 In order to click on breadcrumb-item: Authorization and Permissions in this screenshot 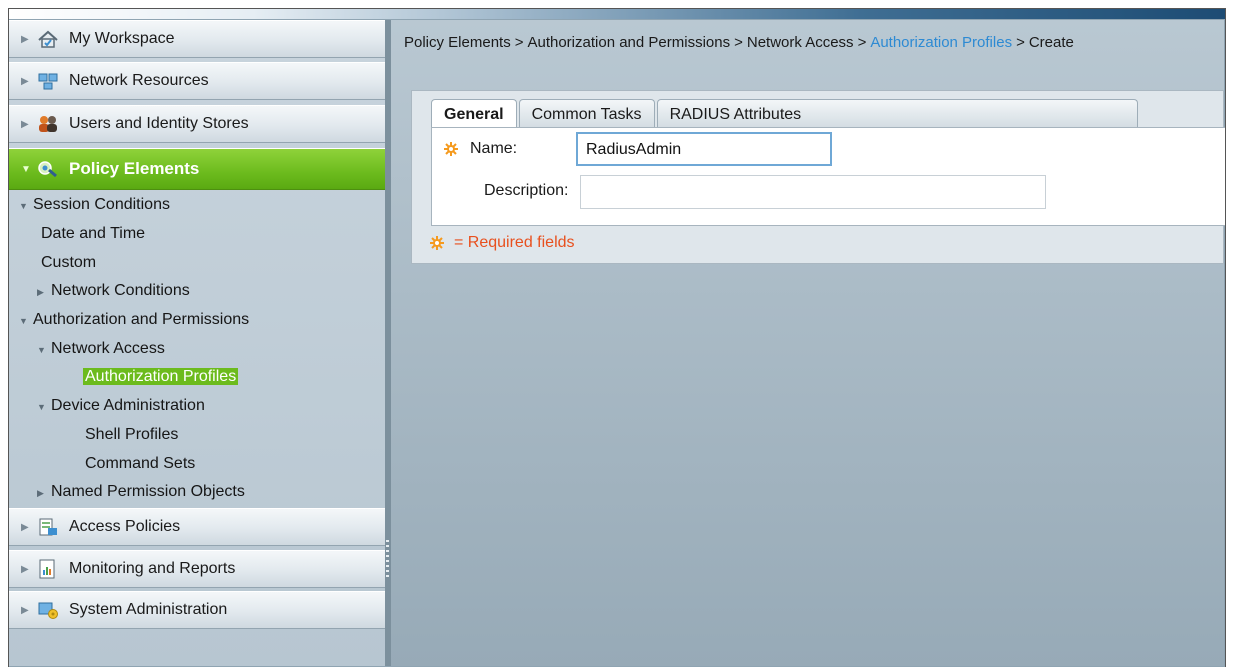, I will do `click(629, 42)`.